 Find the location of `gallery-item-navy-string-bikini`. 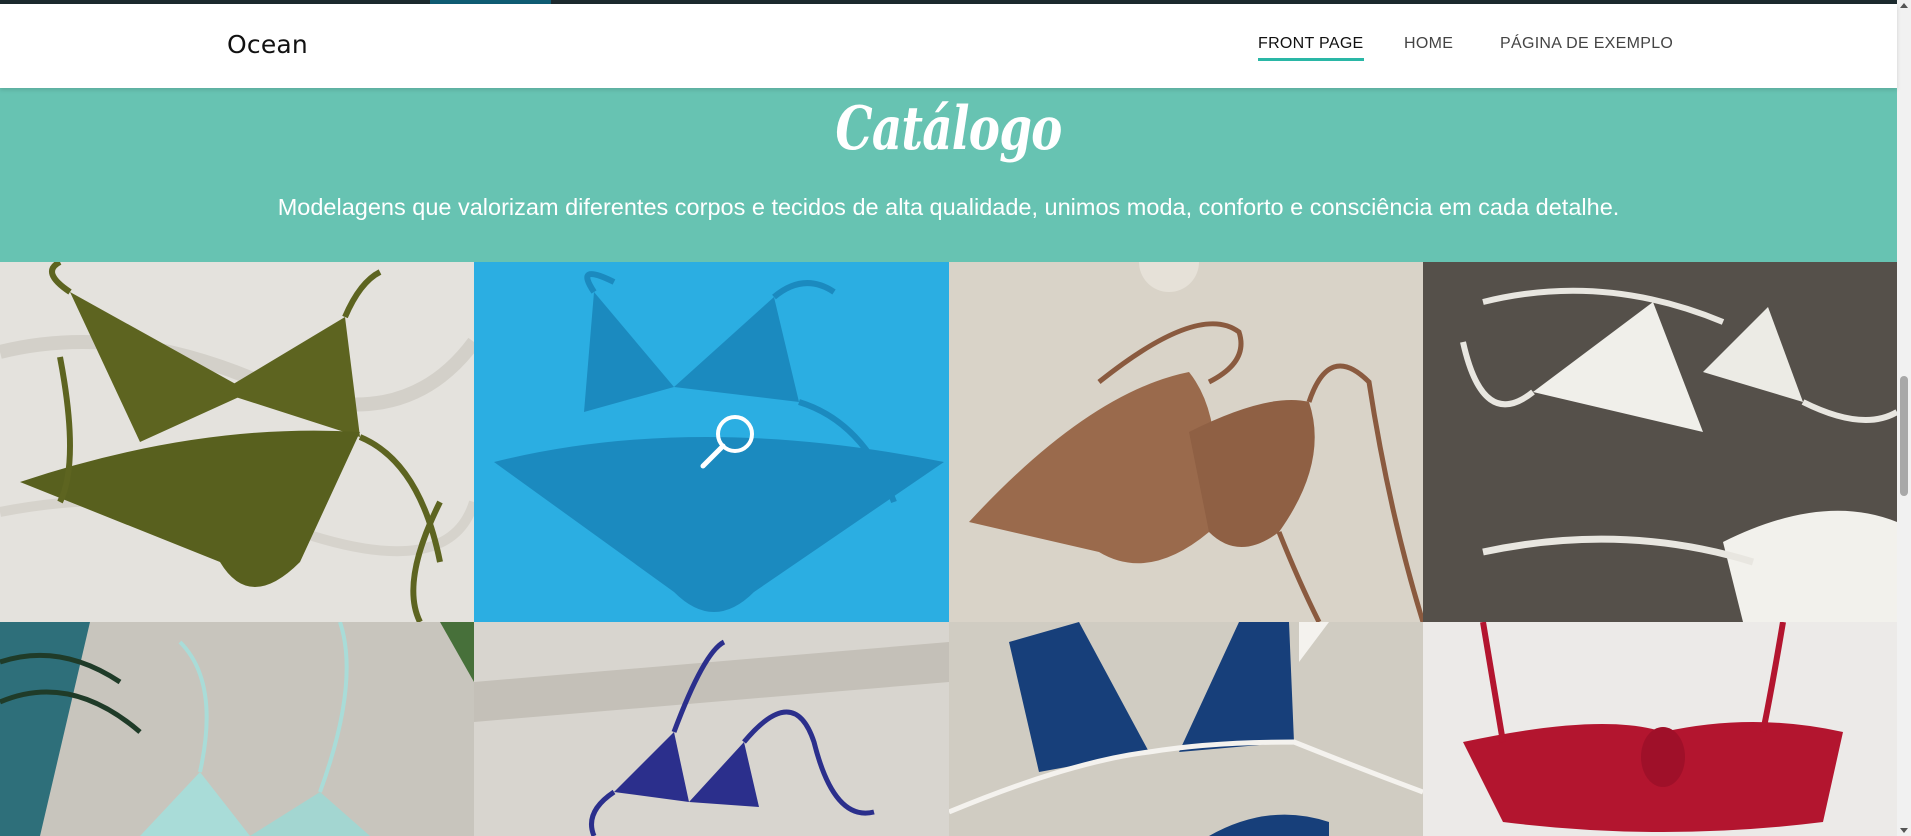

gallery-item-navy-string-bikini is located at coordinates (711, 729).